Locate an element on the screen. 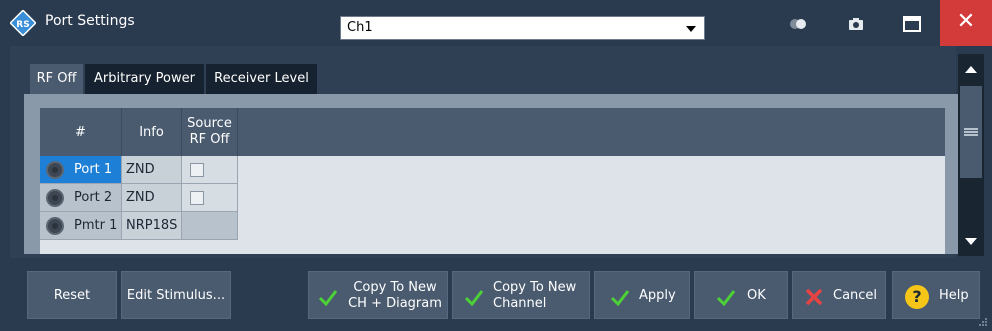 The image size is (992, 331). tab-rf-off: RF Off is located at coordinates (57, 79).